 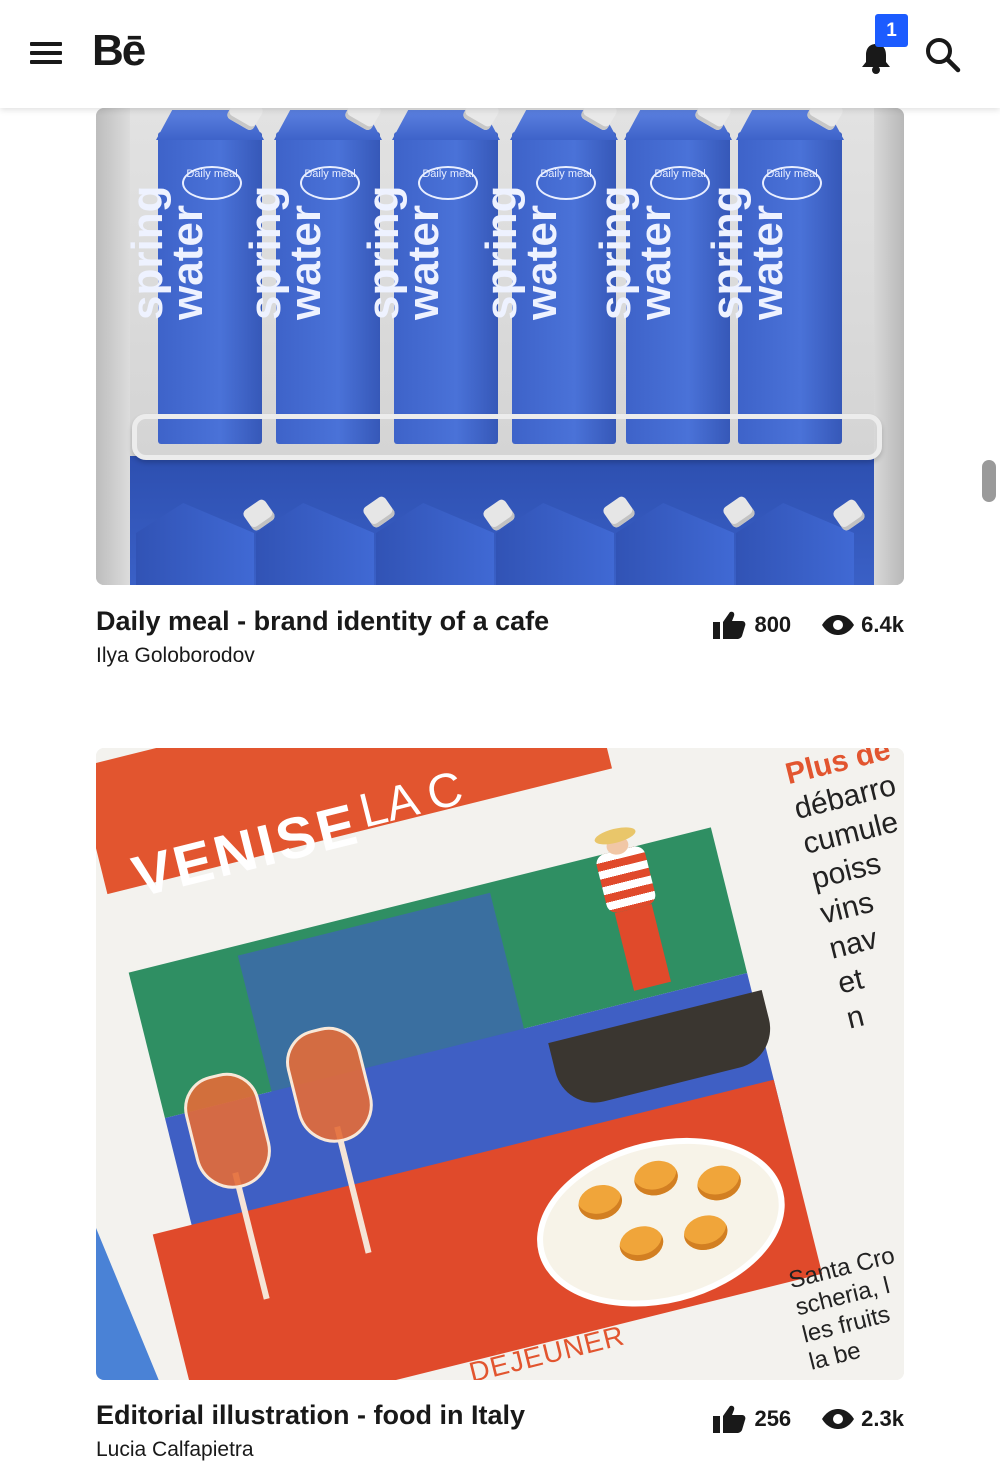 What do you see at coordinates (773, 624) in the screenshot?
I see `likes-count: 800` at bounding box center [773, 624].